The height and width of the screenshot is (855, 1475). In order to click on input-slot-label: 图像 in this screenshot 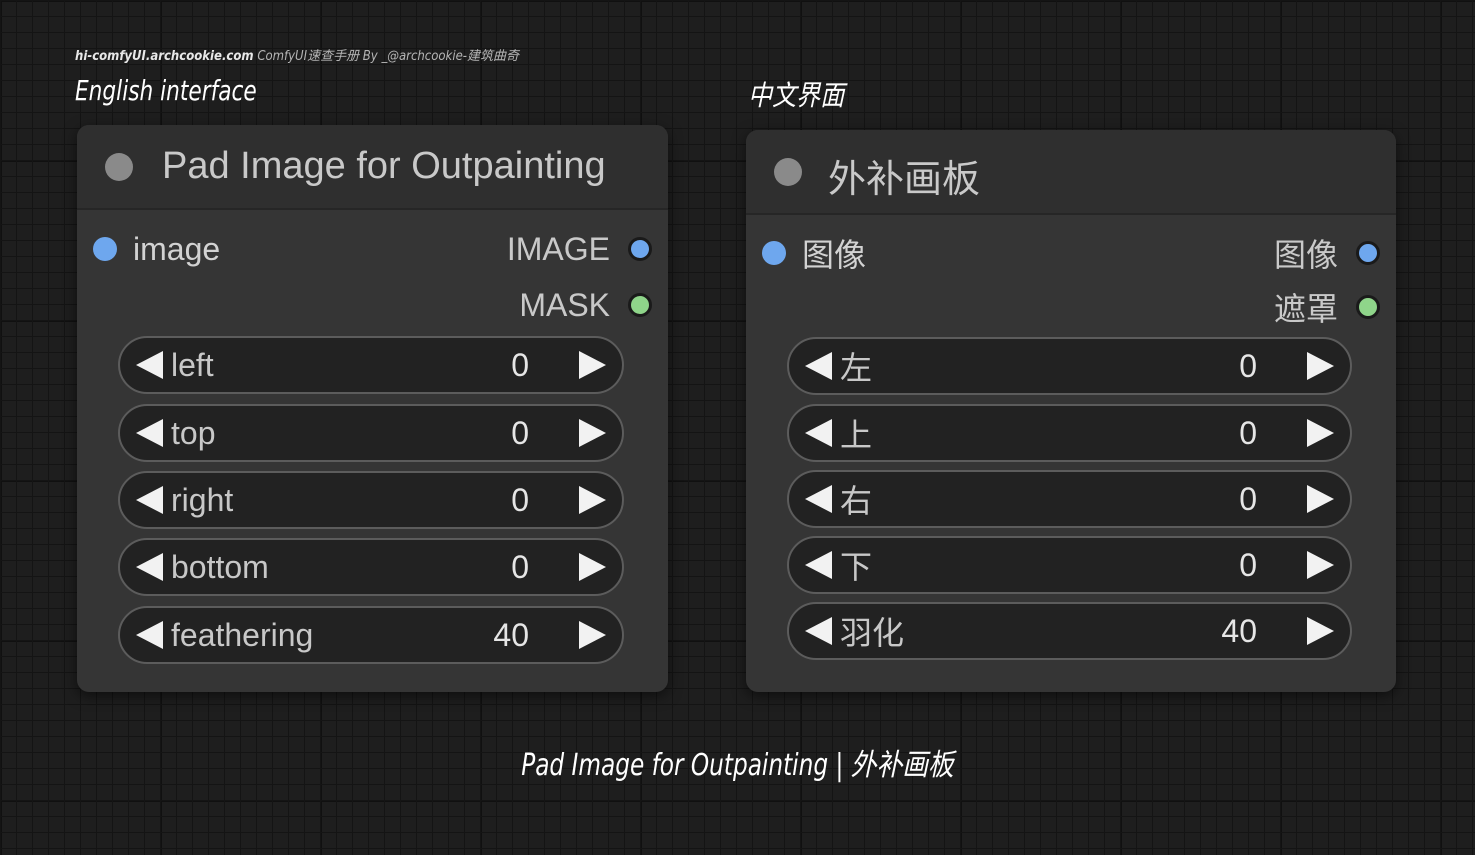, I will do `click(834, 255)`.